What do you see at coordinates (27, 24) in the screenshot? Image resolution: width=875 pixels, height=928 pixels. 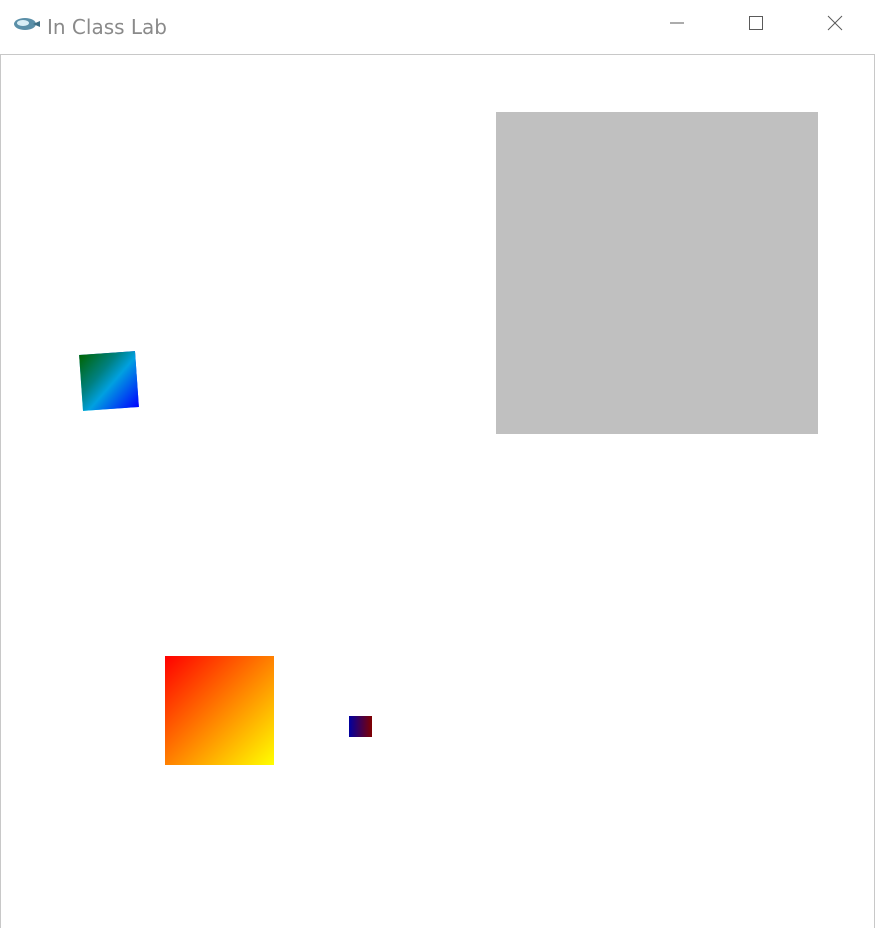 I see `app-logo-icon` at bounding box center [27, 24].